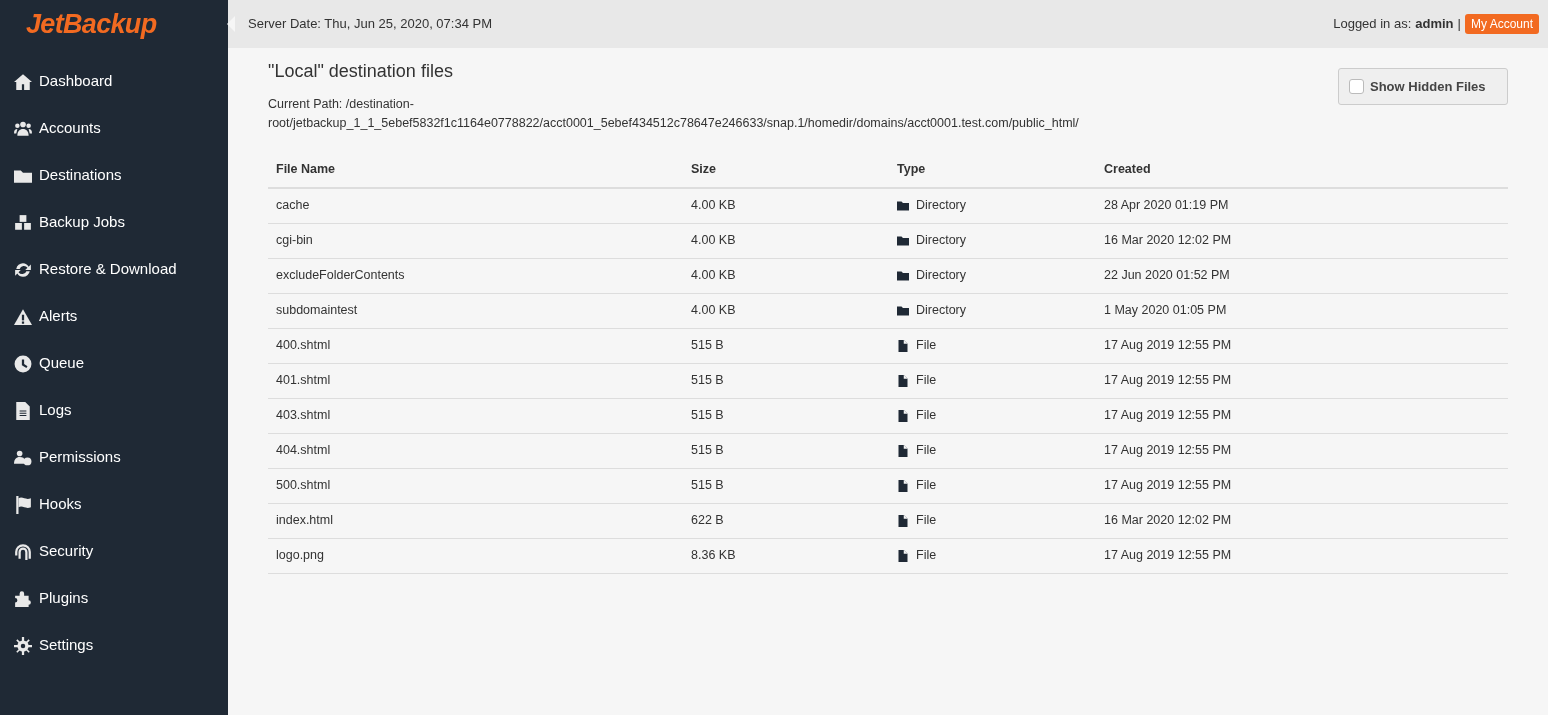 Image resolution: width=1548 pixels, height=715 pixels. I want to click on logo: JetBackup, so click(91, 24).